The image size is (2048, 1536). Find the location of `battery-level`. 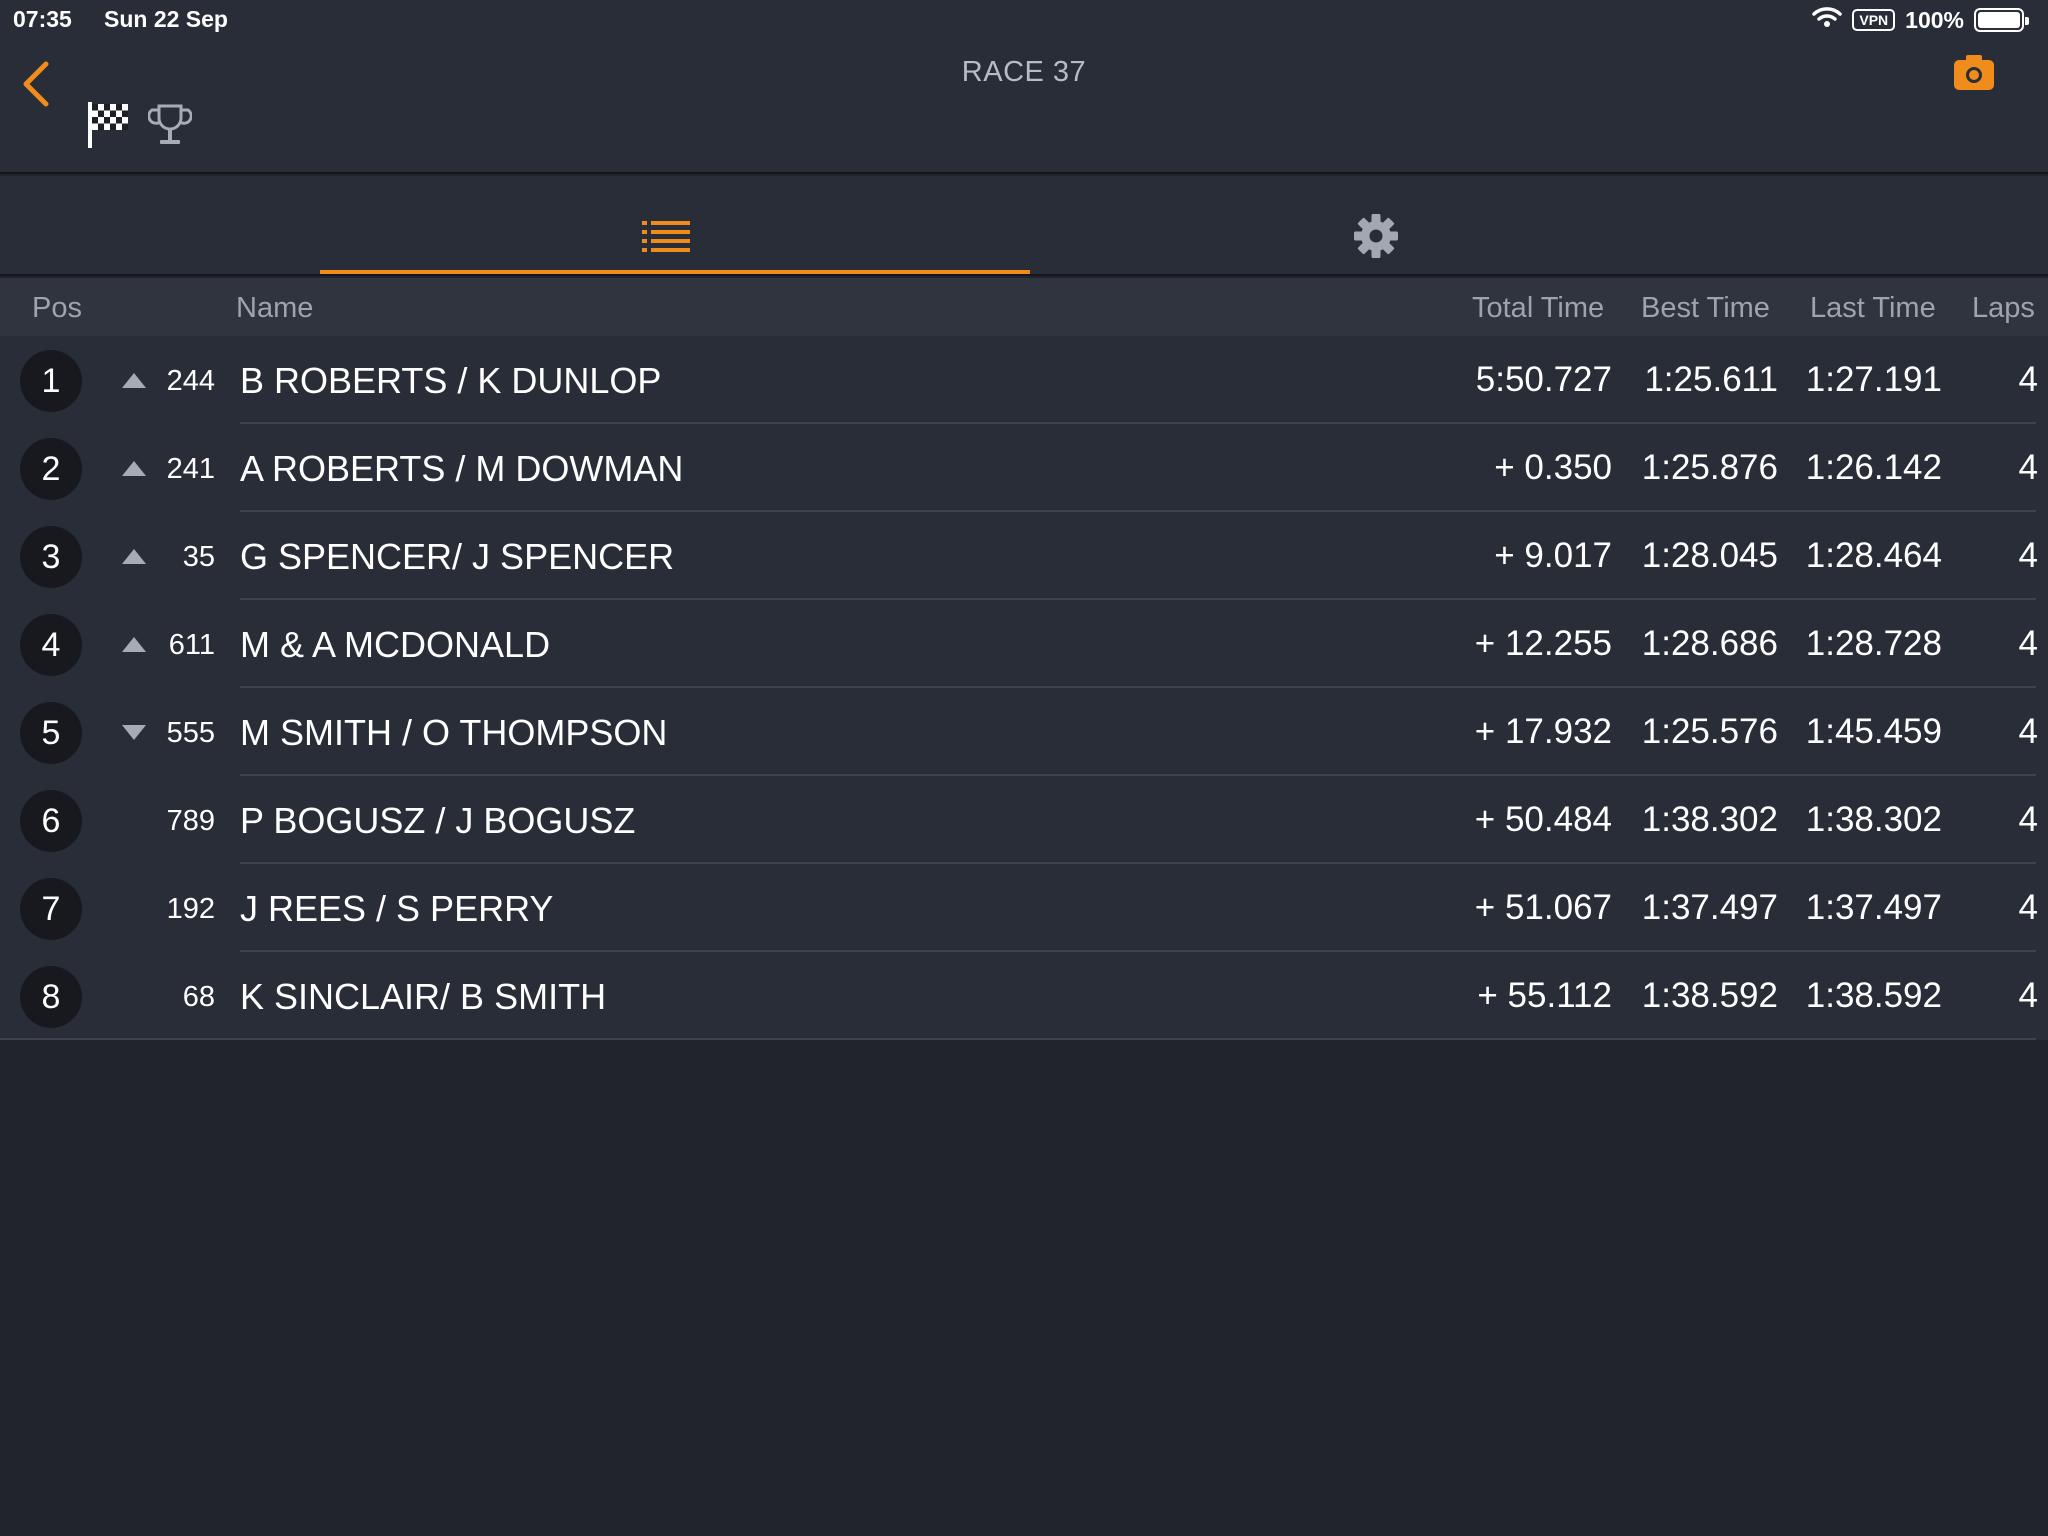

battery-level is located at coordinates (1999, 20).